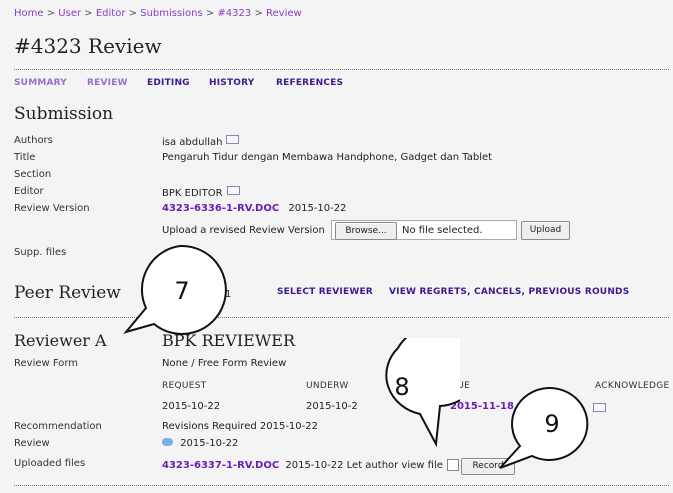 The image size is (673, 493). What do you see at coordinates (442, 230) in the screenshot?
I see `file-status-text: No file selected.` at bounding box center [442, 230].